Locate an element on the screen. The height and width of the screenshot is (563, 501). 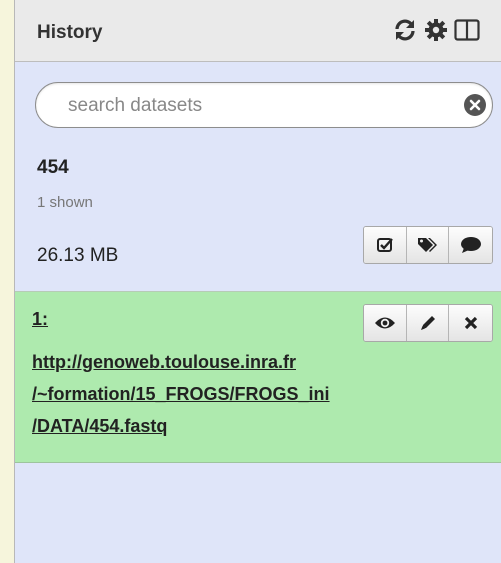
delete-icon is located at coordinates (470, 323).